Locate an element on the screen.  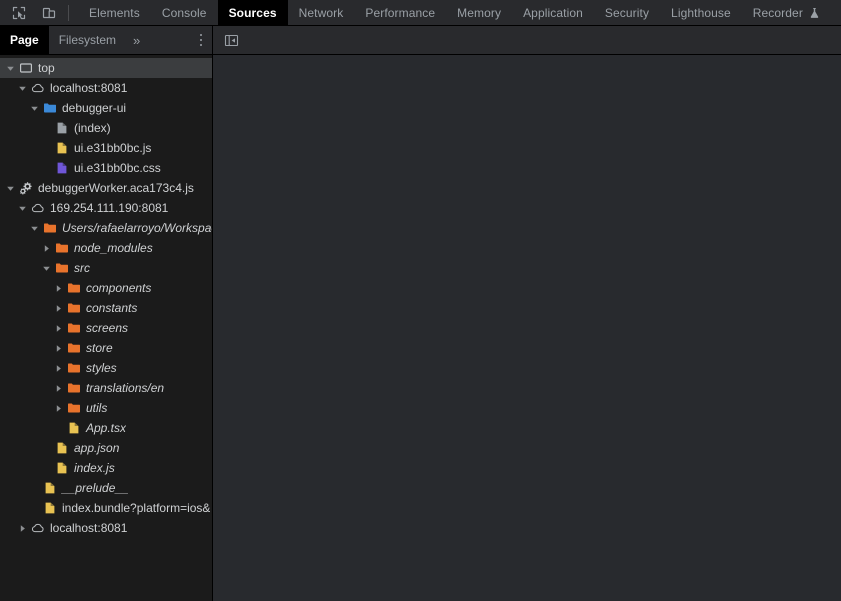
tab-label: Network is located at coordinates (321, 12).